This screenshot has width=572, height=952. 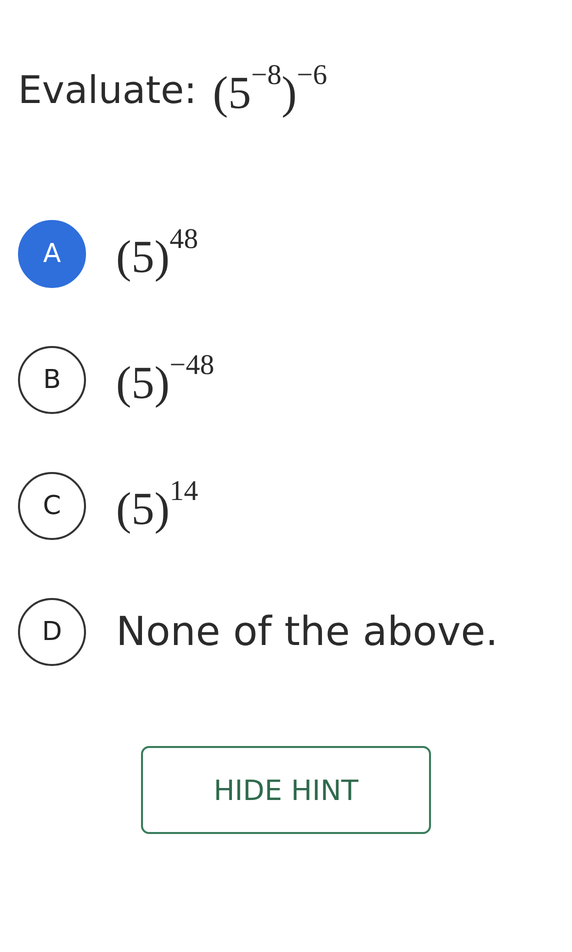 What do you see at coordinates (165, 380) in the screenshot?
I see `option-answer: (5)$^{−48}$` at bounding box center [165, 380].